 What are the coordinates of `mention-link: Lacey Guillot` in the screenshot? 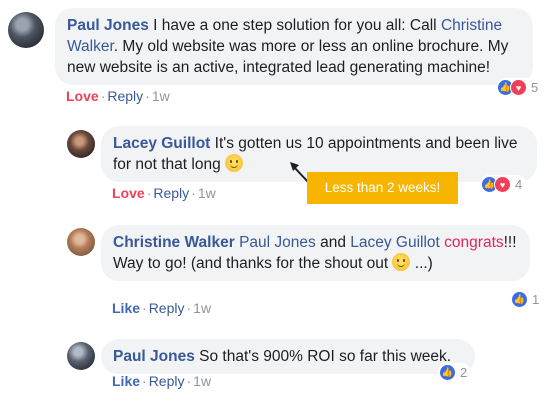 It's located at (395, 242).